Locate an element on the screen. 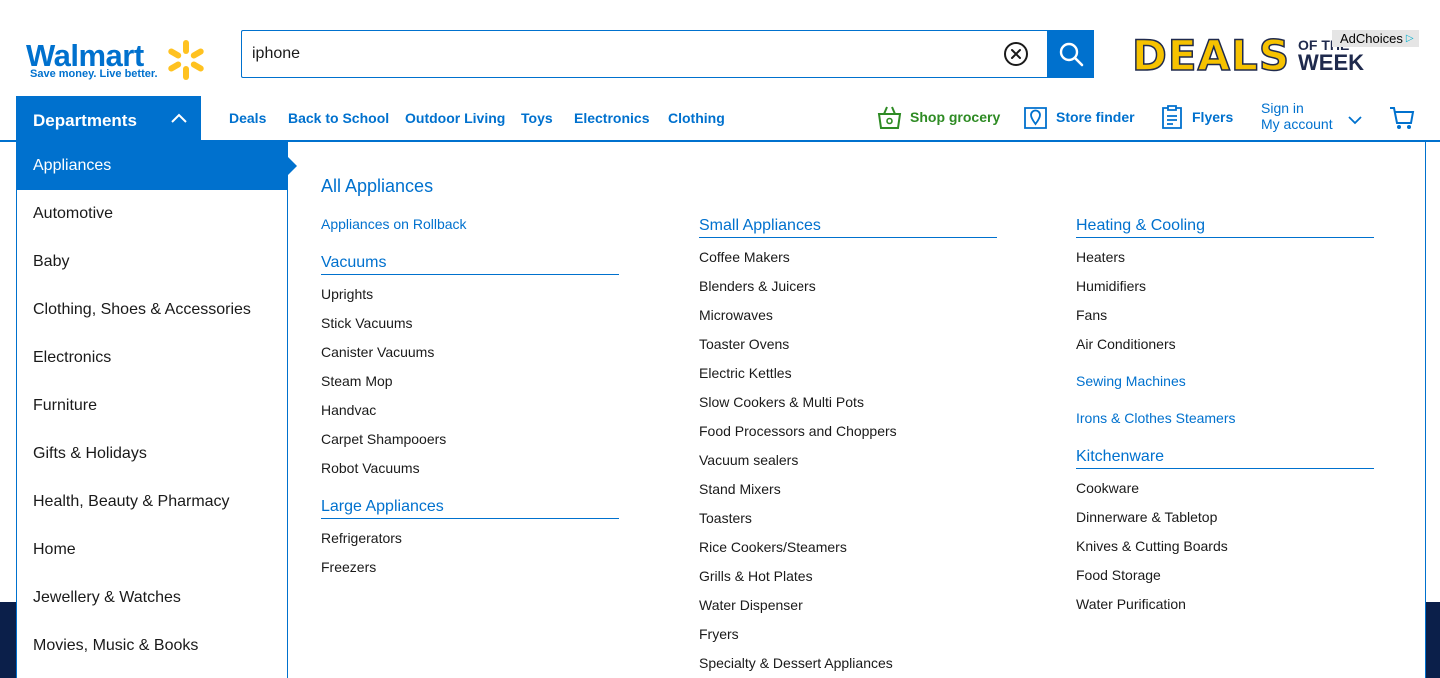 Image resolution: width=1440 pixels, height=678 pixels. cart-icon is located at coordinates (1402, 118).